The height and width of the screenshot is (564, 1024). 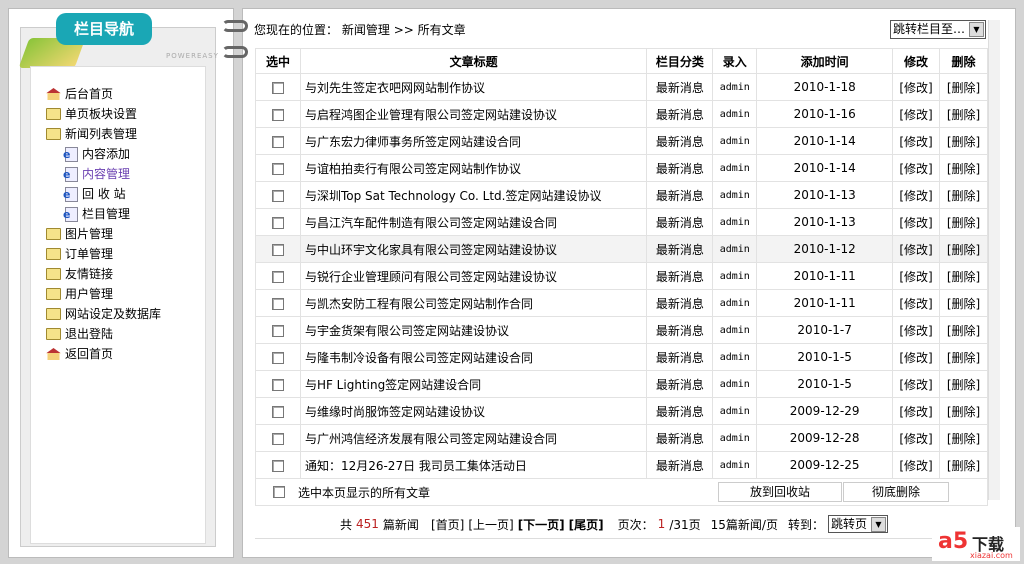 I want to click on sidebar-item: 回 收 站, so click(x=103, y=194).